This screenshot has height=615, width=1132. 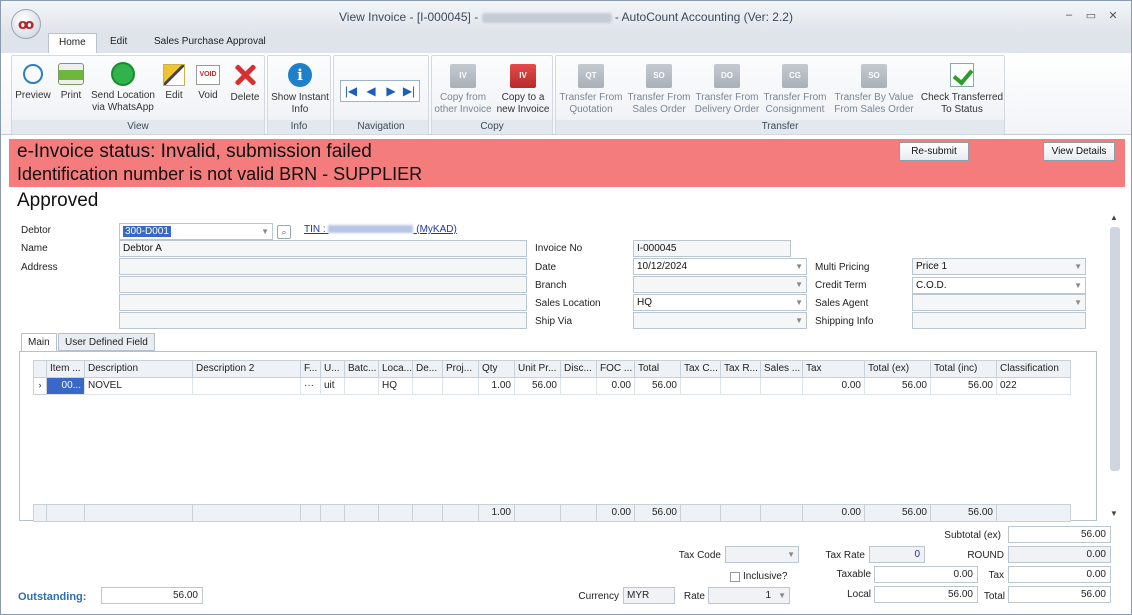 I want to click on name-field: Debtor A, so click(x=323, y=248).